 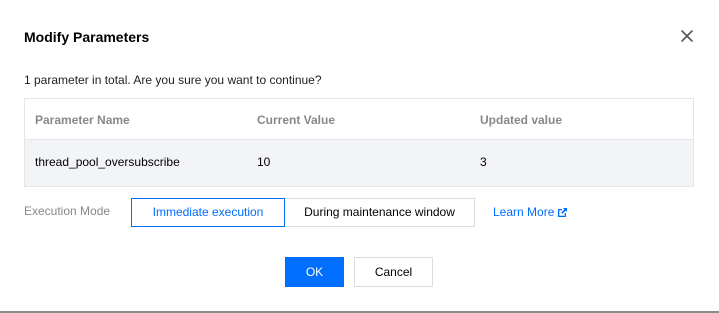 What do you see at coordinates (82, 120) in the screenshot?
I see `column-header-parameter-name: Parameter Name` at bounding box center [82, 120].